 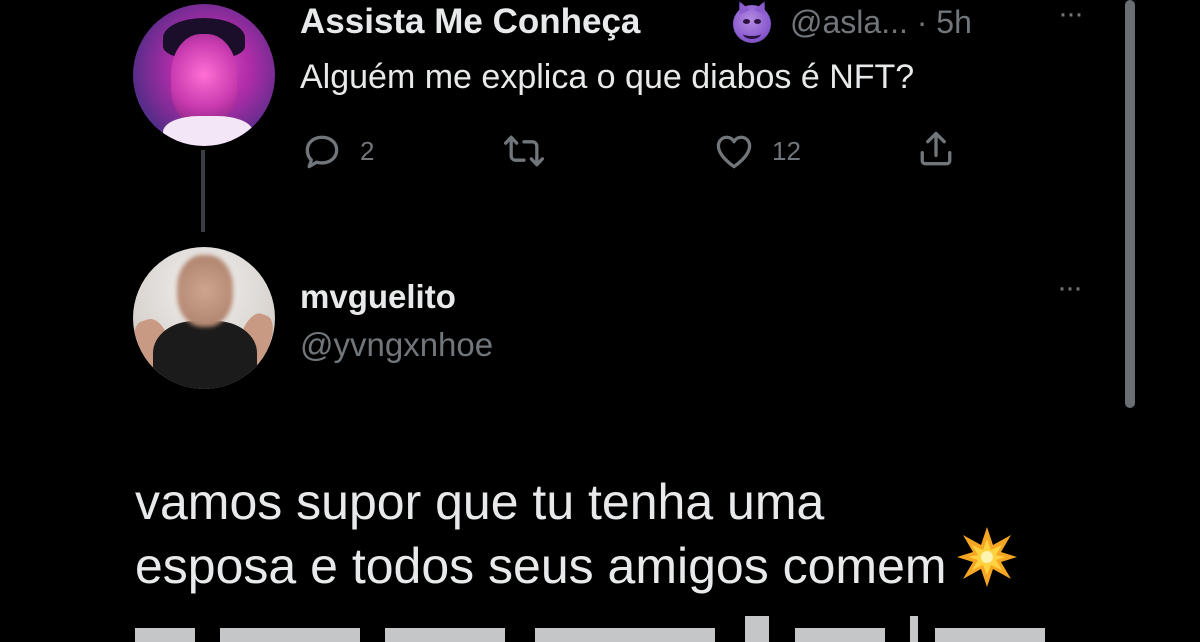 What do you see at coordinates (480, 502) in the screenshot?
I see `reply-text-line: vamos supor que tu tenha uma` at bounding box center [480, 502].